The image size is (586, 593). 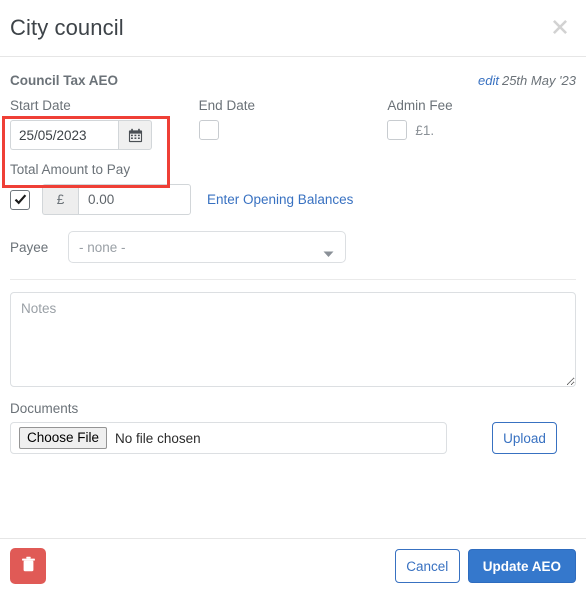 What do you see at coordinates (44, 408) in the screenshot?
I see `documents-label: Documents` at bounding box center [44, 408].